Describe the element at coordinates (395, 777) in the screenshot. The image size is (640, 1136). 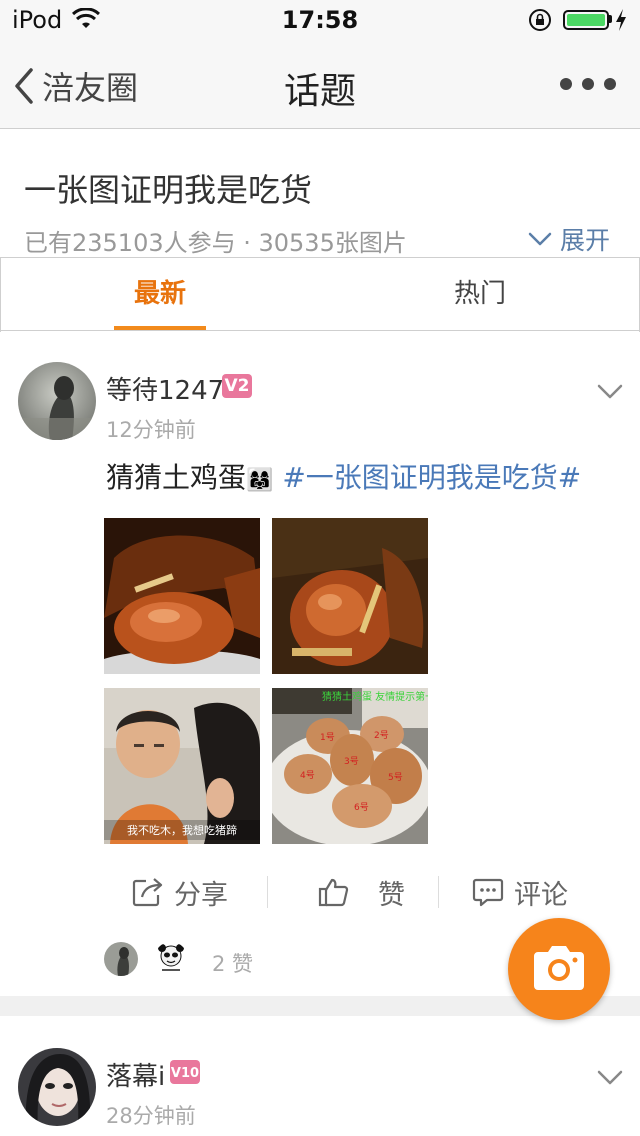
I see `egg-label: 5号` at that location.